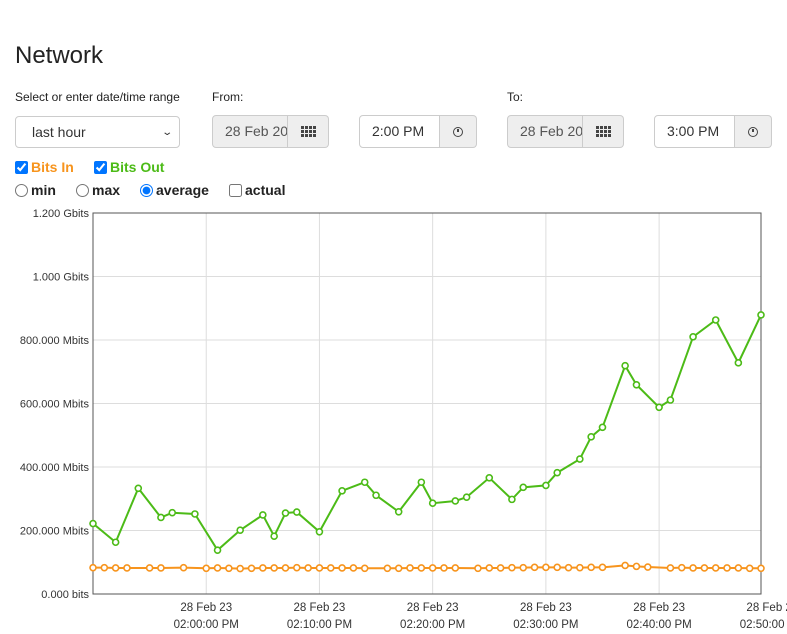 Image resolution: width=787 pixels, height=634 pixels. I want to click on x-tick-time: 02:50:00 PM, so click(763, 625).